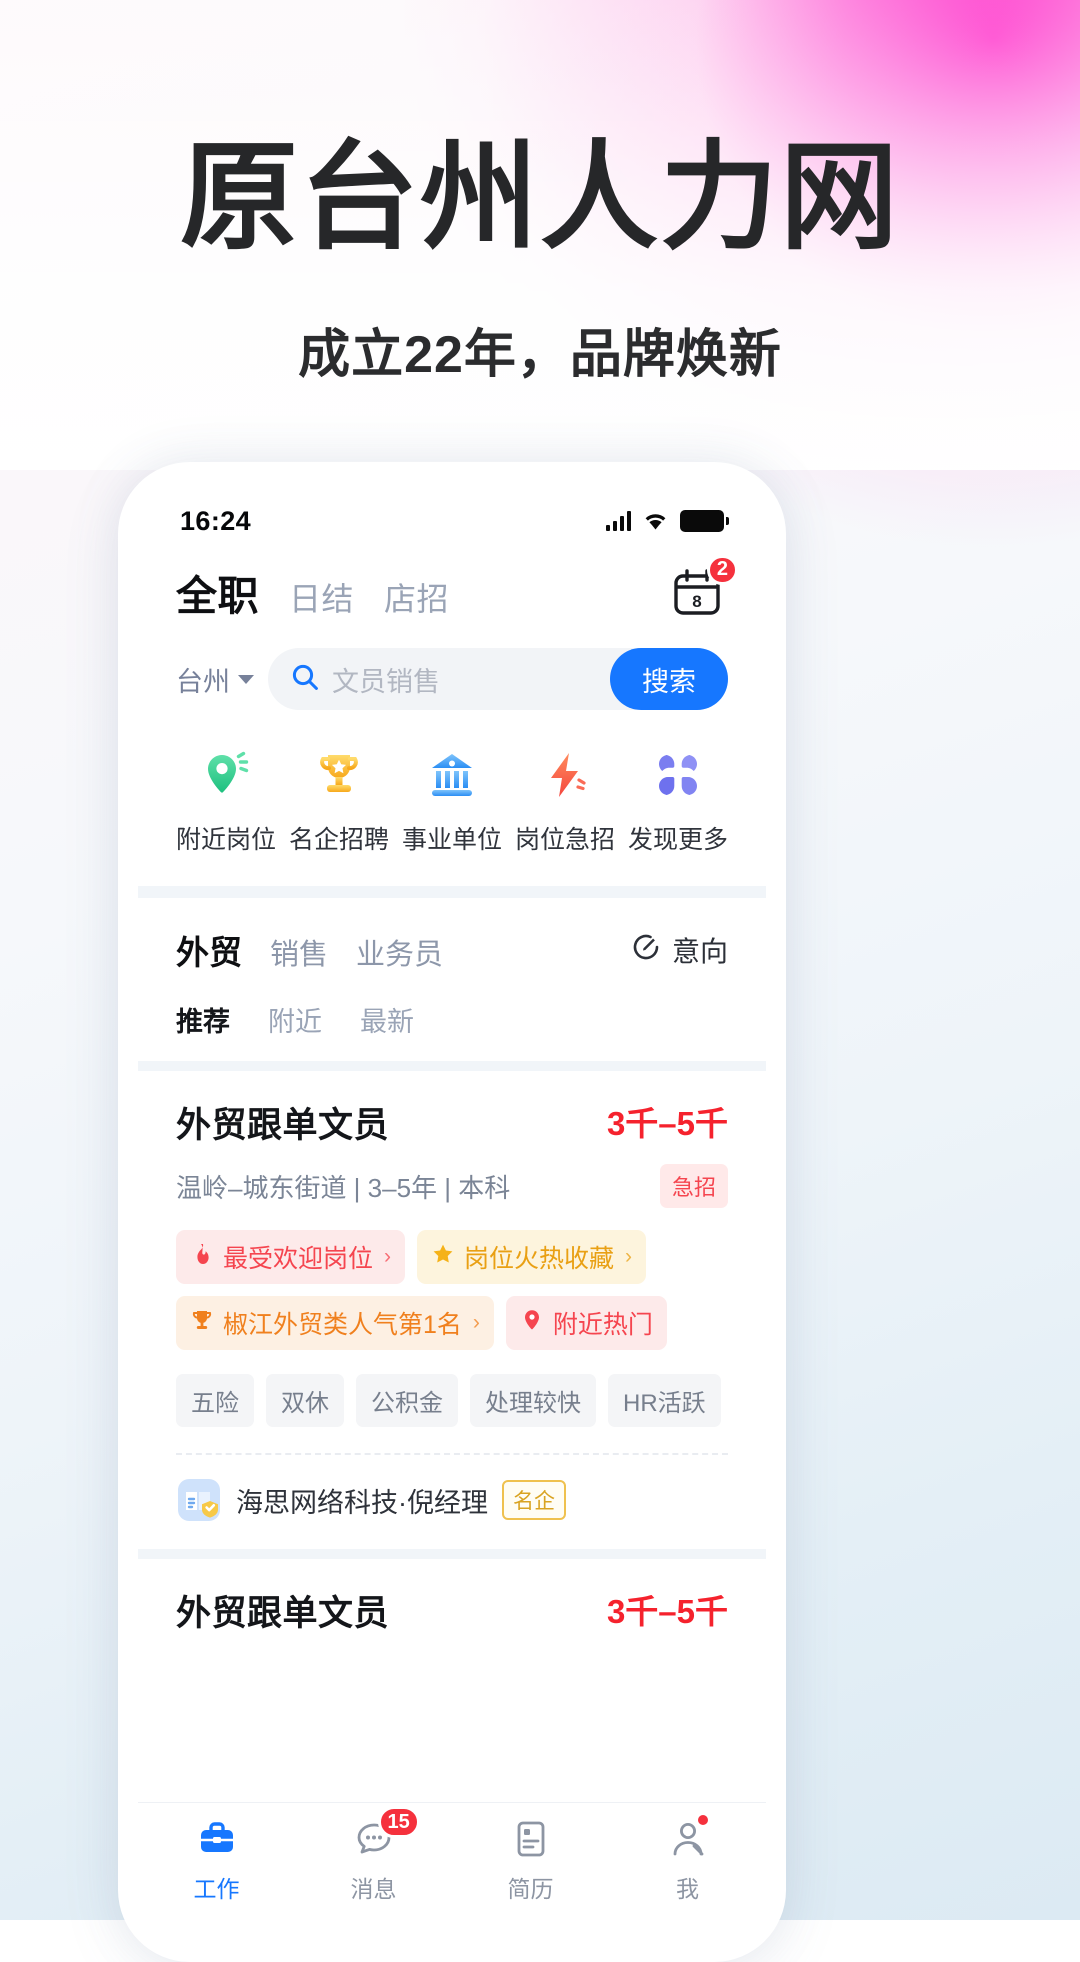  Describe the element at coordinates (209, 950) in the screenshot. I see `category-tab-foreign-trade: 外贸` at that location.